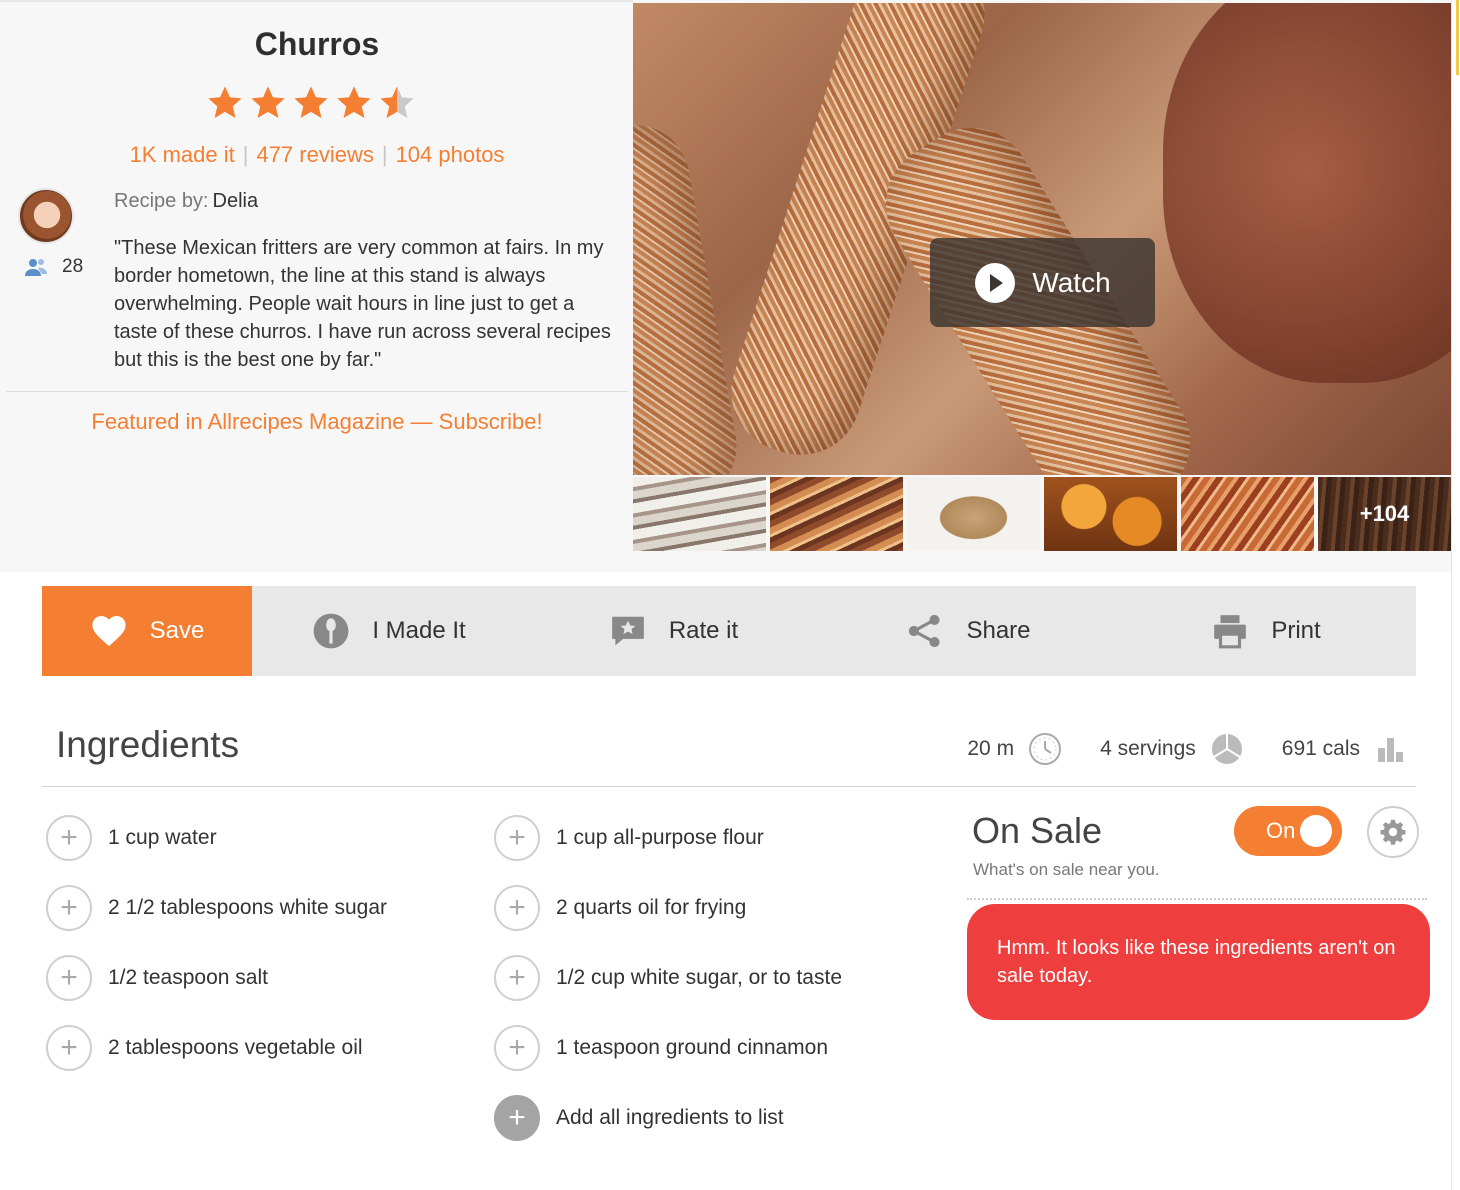 This screenshot has width=1460, height=1190. I want to click on print-label: Print, so click(1296, 630).